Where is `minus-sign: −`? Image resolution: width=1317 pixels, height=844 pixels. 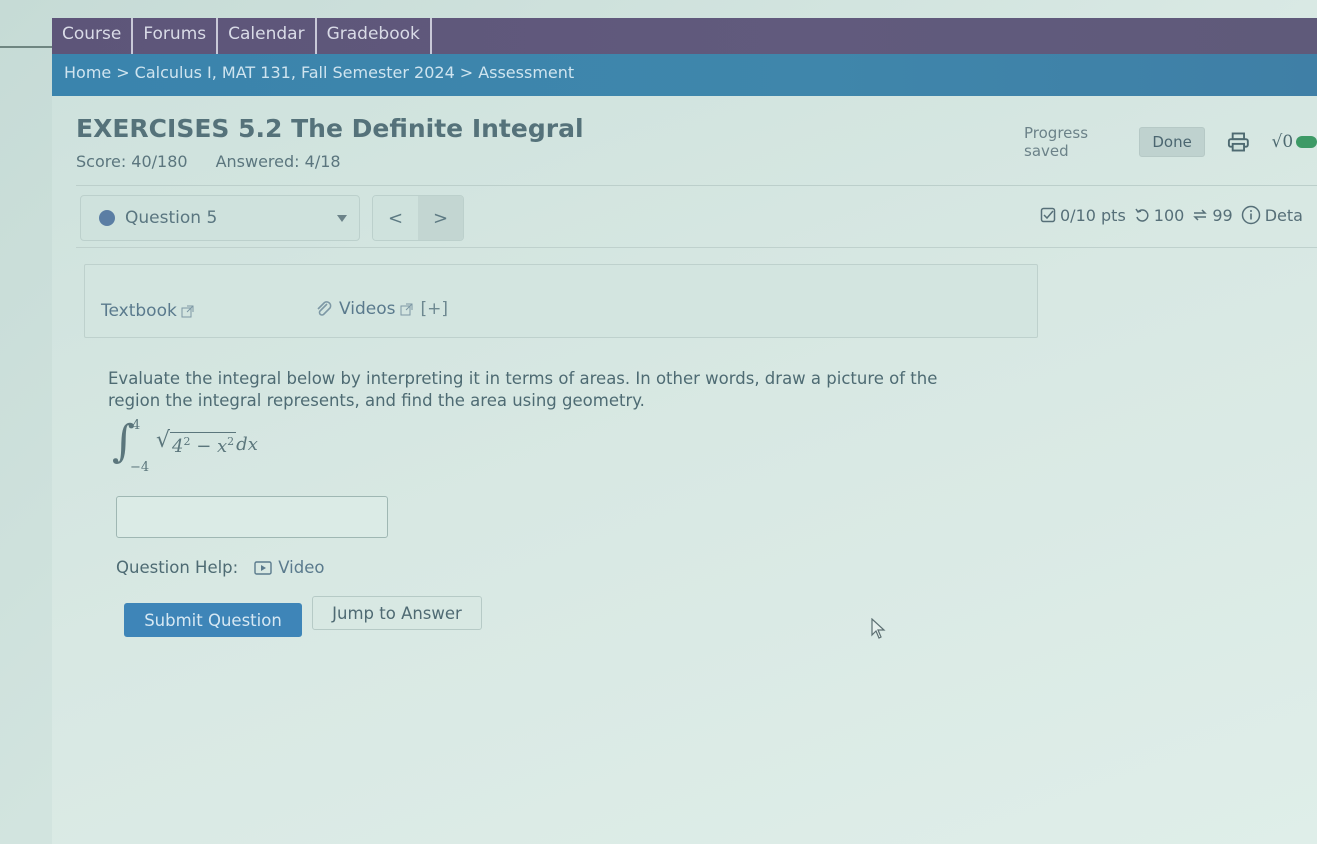
minus-sign: − is located at coordinates (204, 446).